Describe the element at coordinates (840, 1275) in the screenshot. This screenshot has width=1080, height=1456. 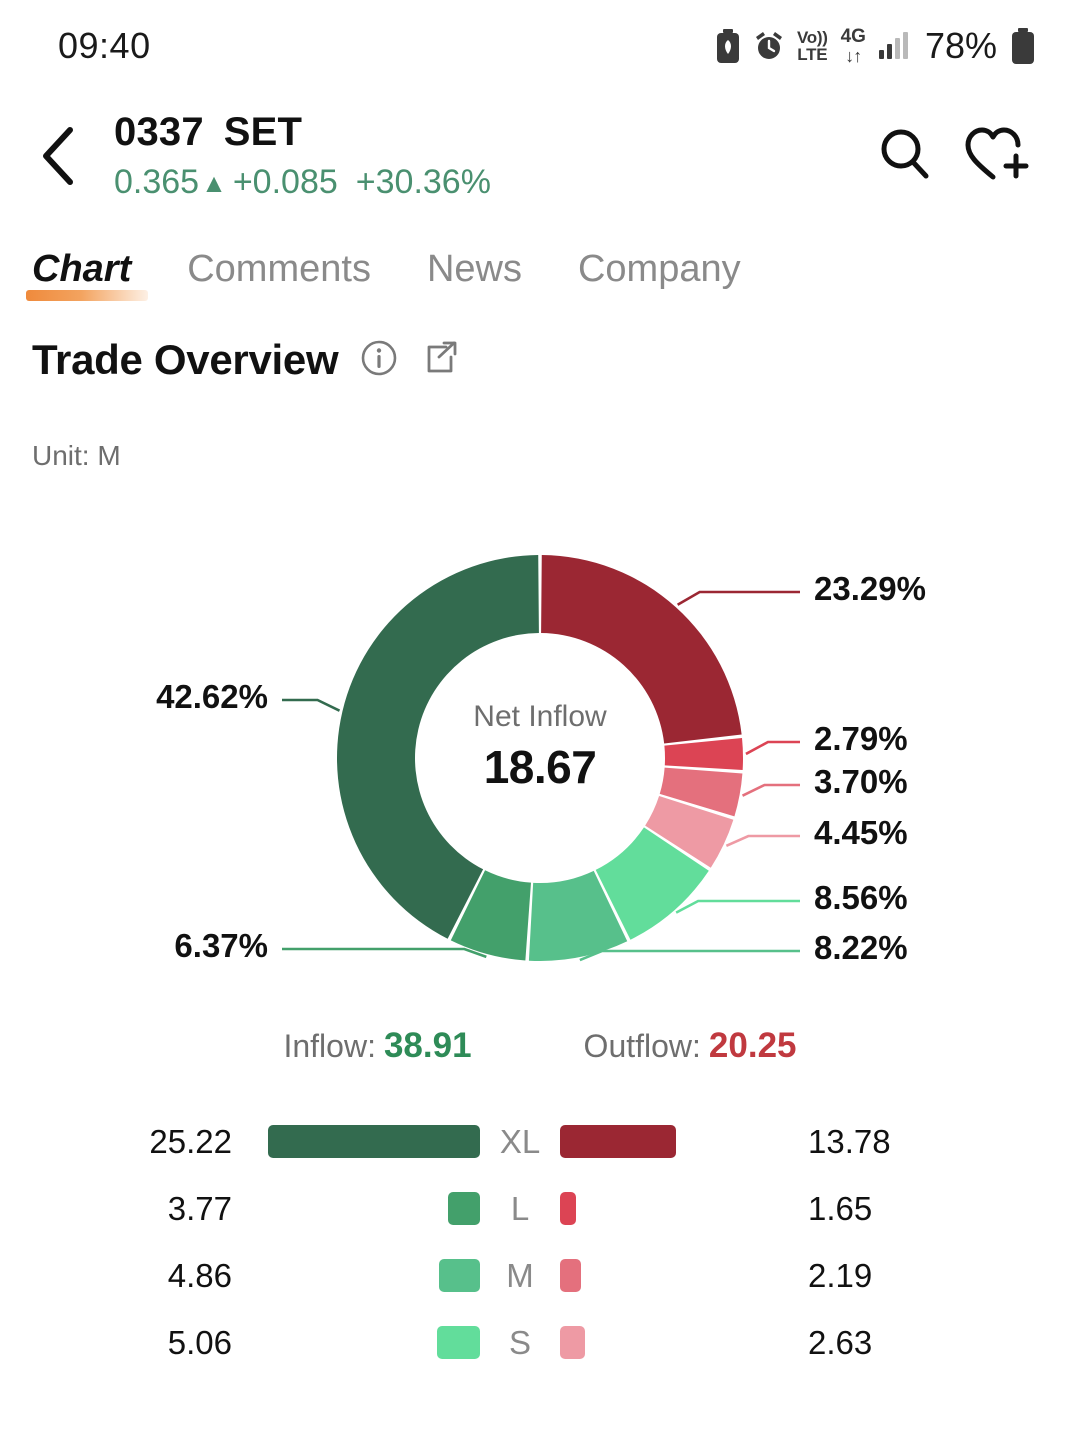
I see `legend-outflow-value: 2.19` at that location.